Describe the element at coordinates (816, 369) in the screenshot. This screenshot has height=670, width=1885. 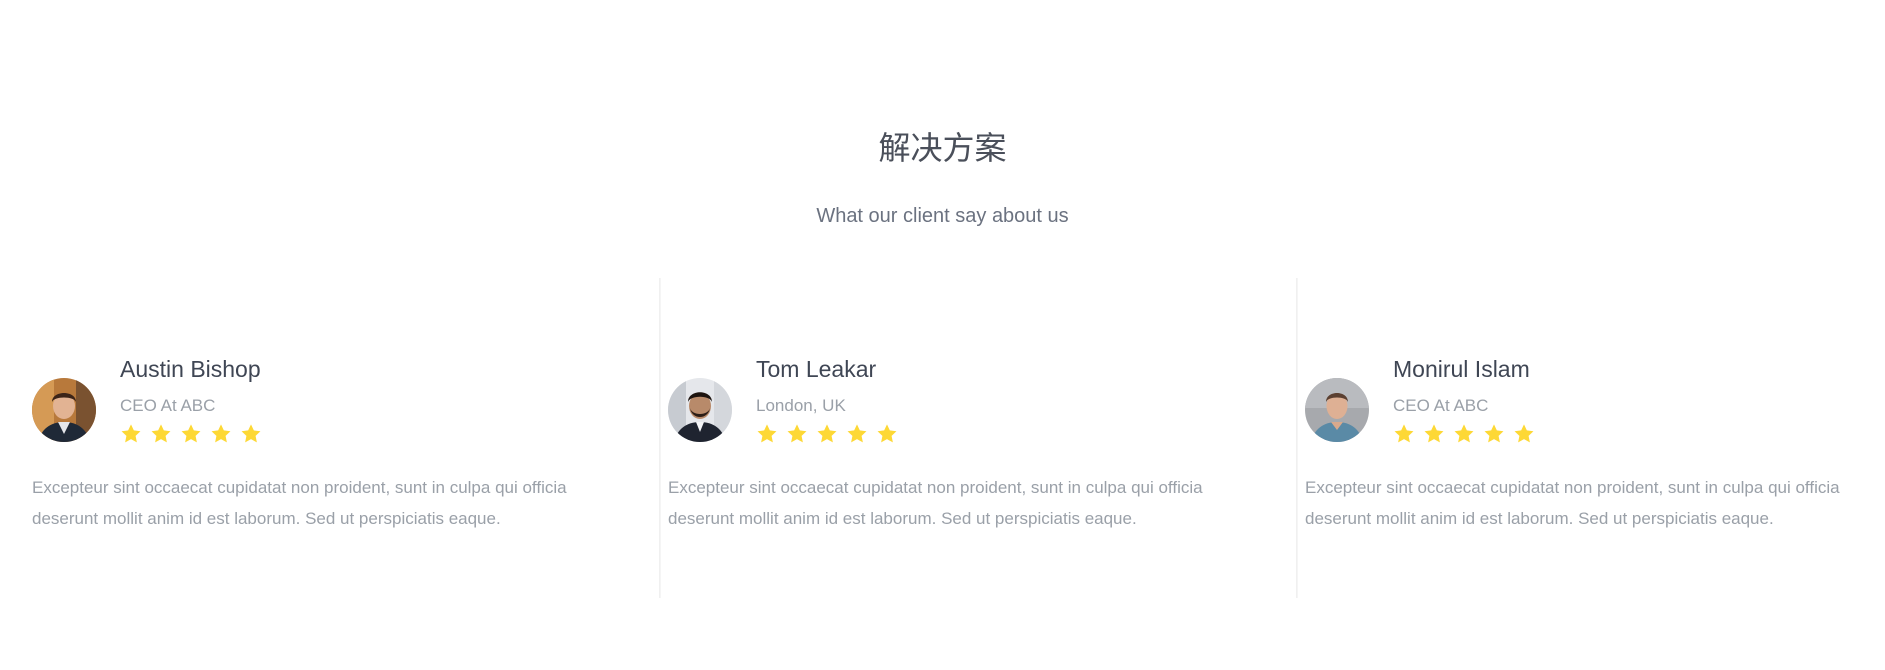
I see `client-name: Tom Leakar` at that location.